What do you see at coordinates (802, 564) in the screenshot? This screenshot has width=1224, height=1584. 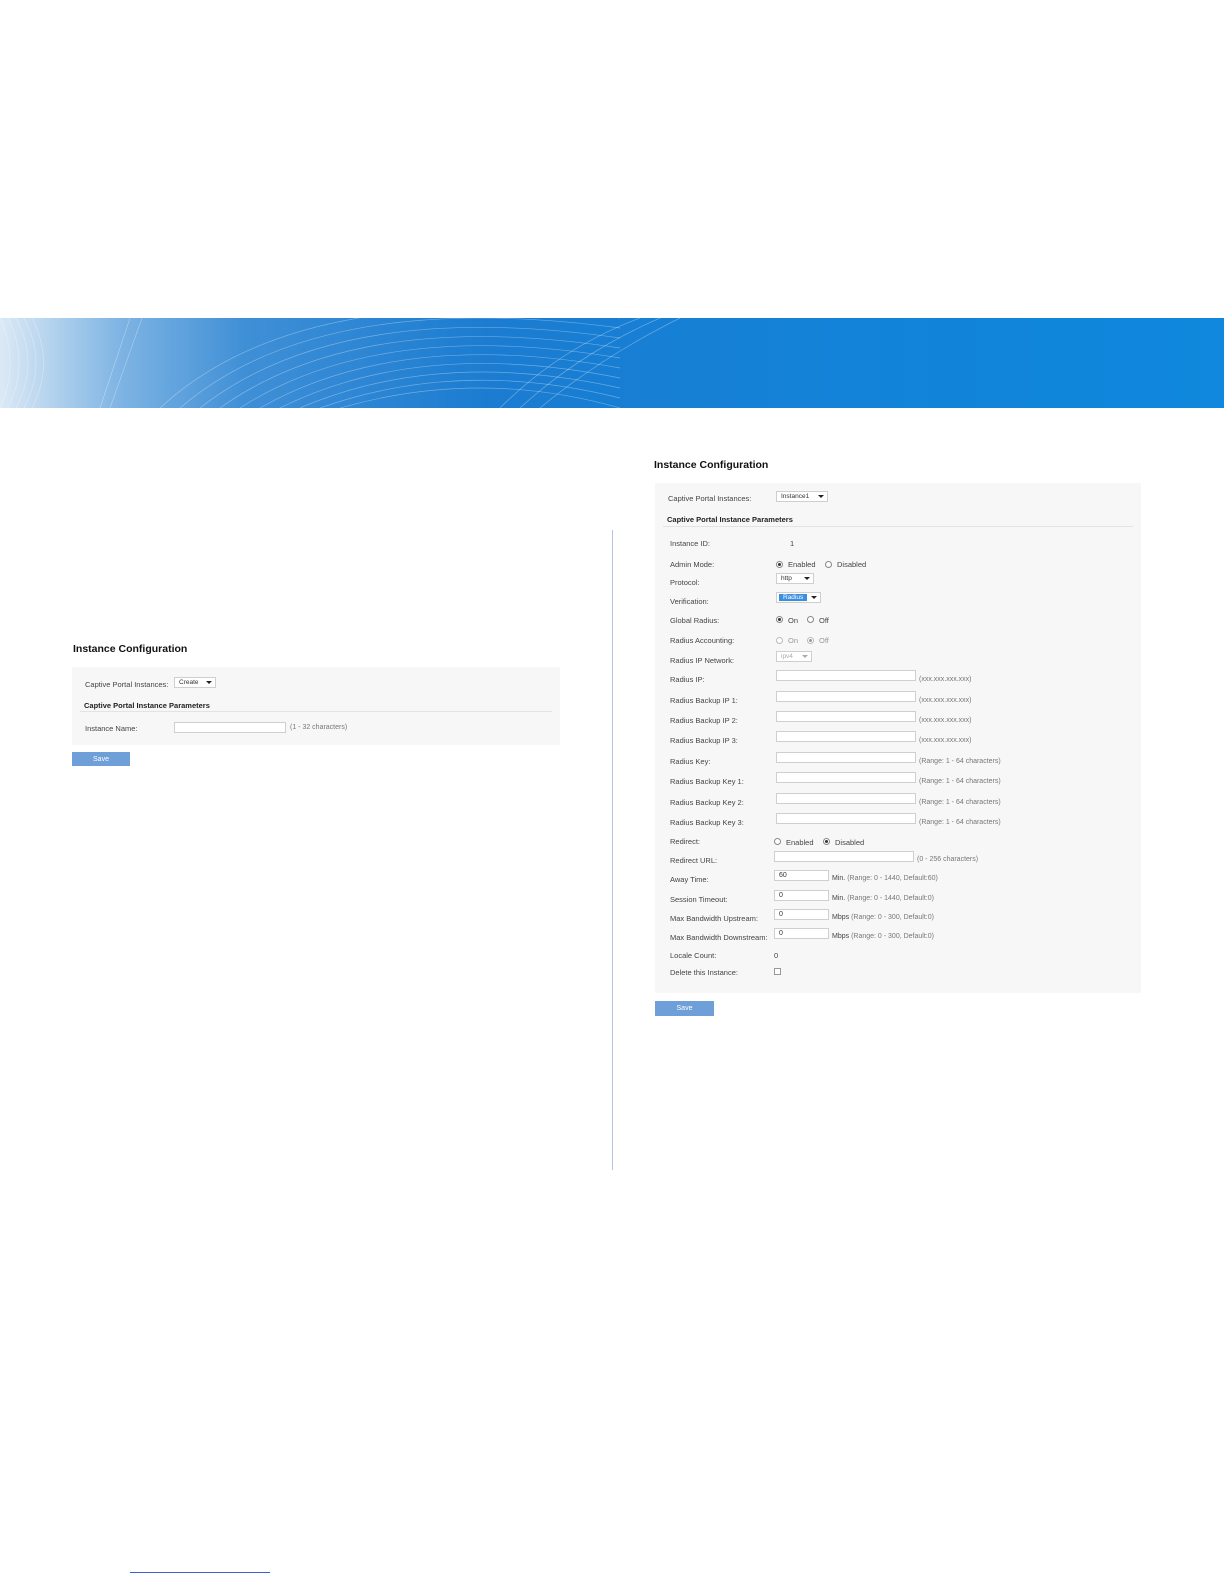 I see `admin-mode-enabled-label: Enabled` at bounding box center [802, 564].